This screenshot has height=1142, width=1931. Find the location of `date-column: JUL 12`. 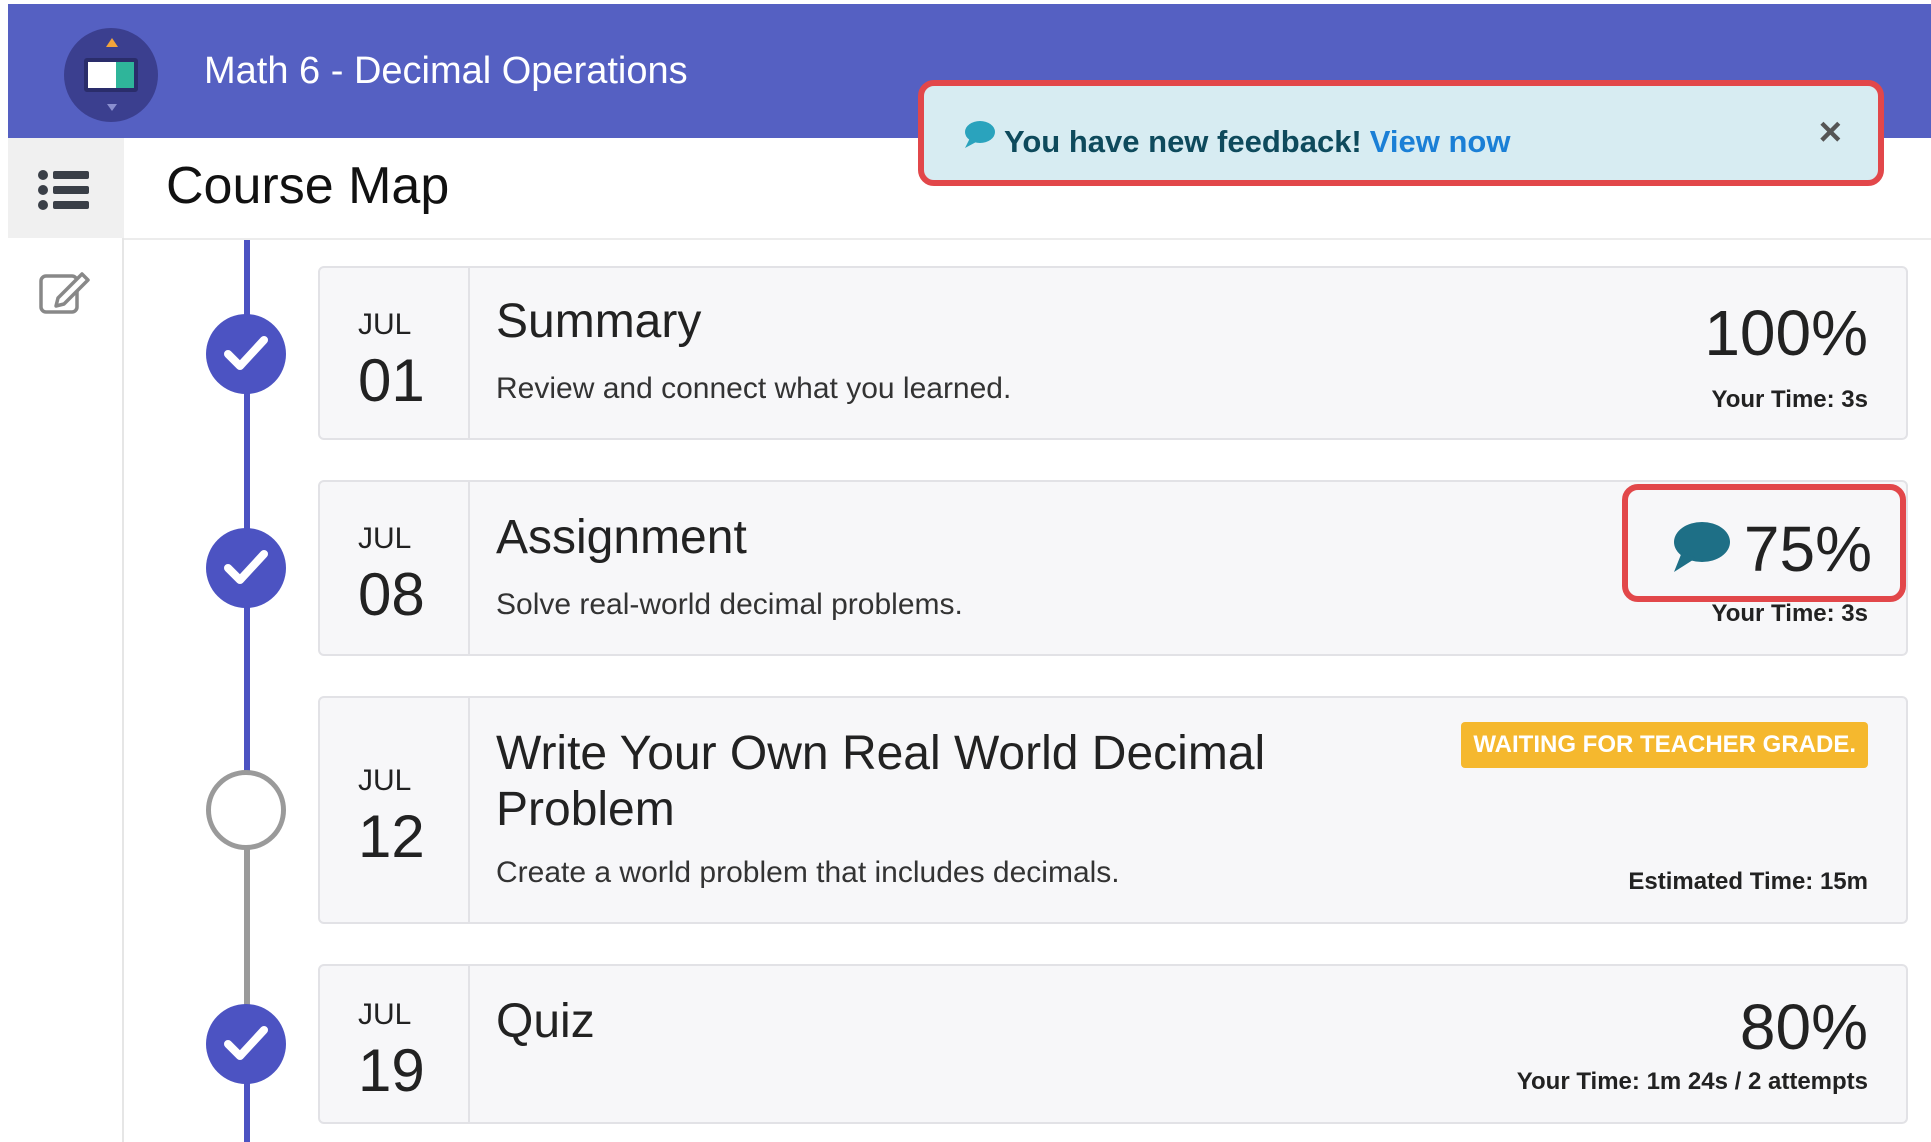

date-column: JUL 12 is located at coordinates (395, 810).